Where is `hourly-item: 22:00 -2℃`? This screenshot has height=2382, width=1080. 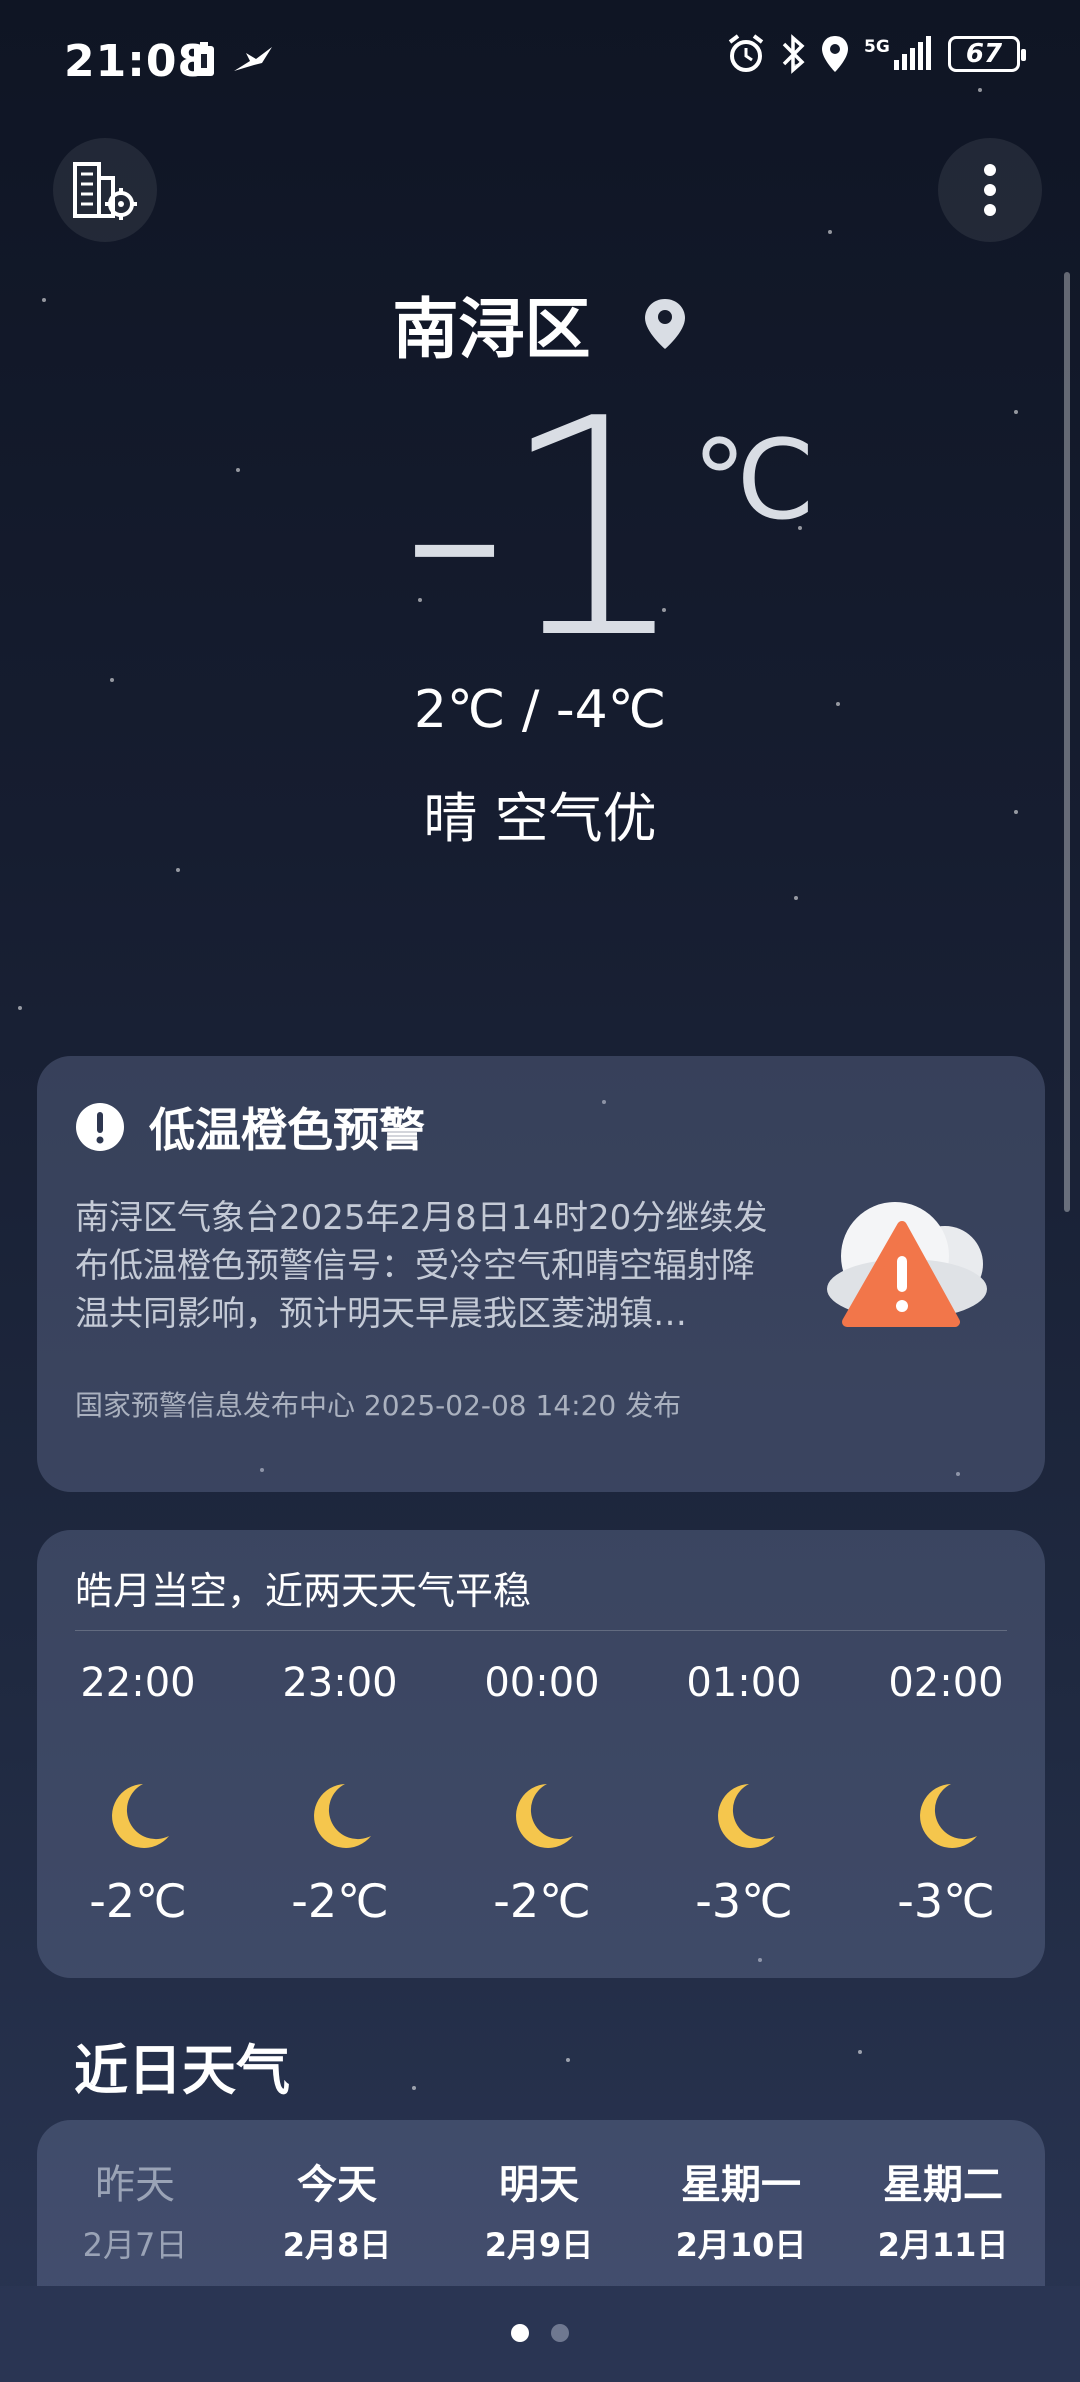
hourly-item: 22:00 -2℃ is located at coordinates (138, 1794).